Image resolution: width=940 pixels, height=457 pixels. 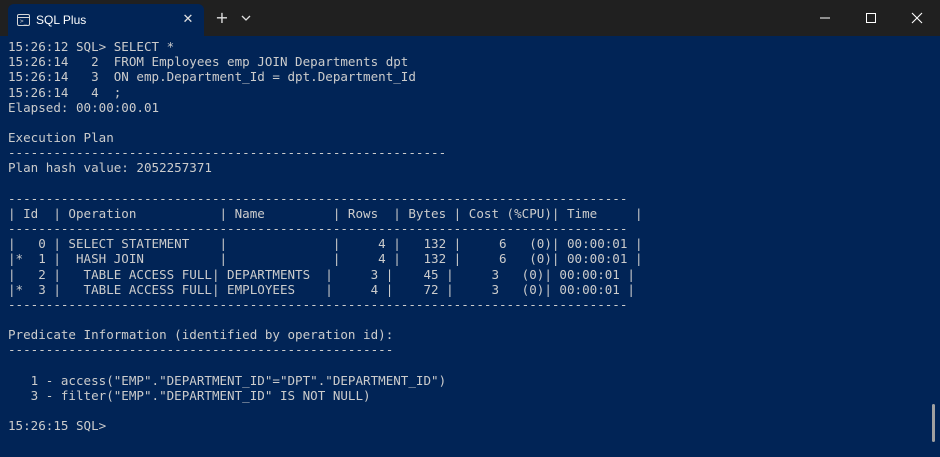 I want to click on terminal-prompt: 15:26:15 SQL>, so click(x=468, y=425).